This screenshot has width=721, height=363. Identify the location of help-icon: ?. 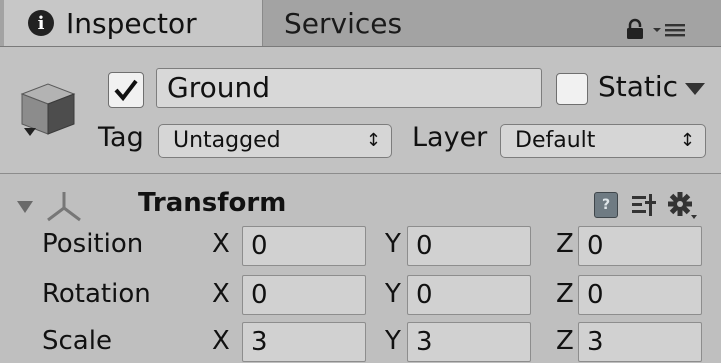
(606, 205).